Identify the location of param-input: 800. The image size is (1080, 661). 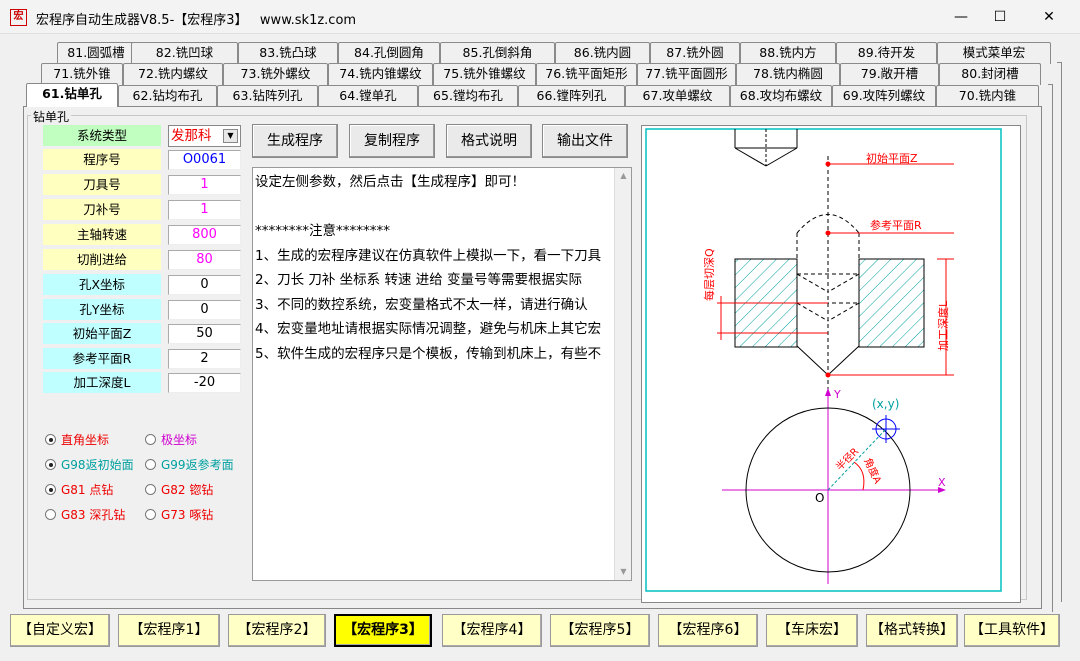
(204, 235).